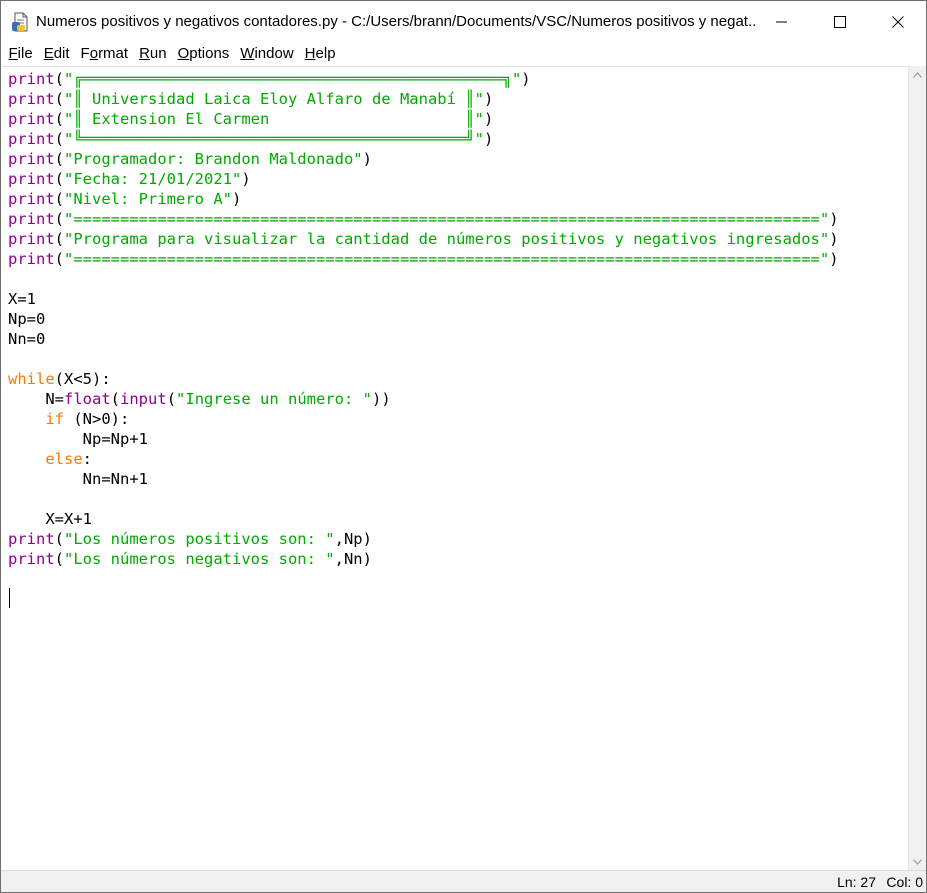  I want to click on builtin-token: float, so click(87, 399).